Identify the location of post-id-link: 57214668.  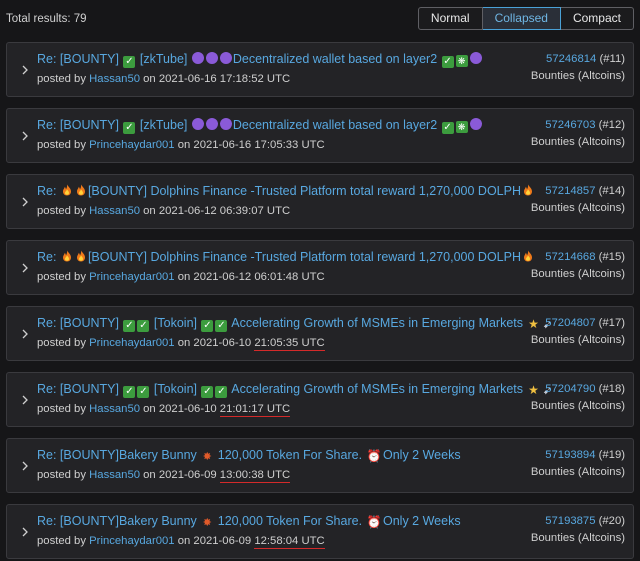
(570, 257).